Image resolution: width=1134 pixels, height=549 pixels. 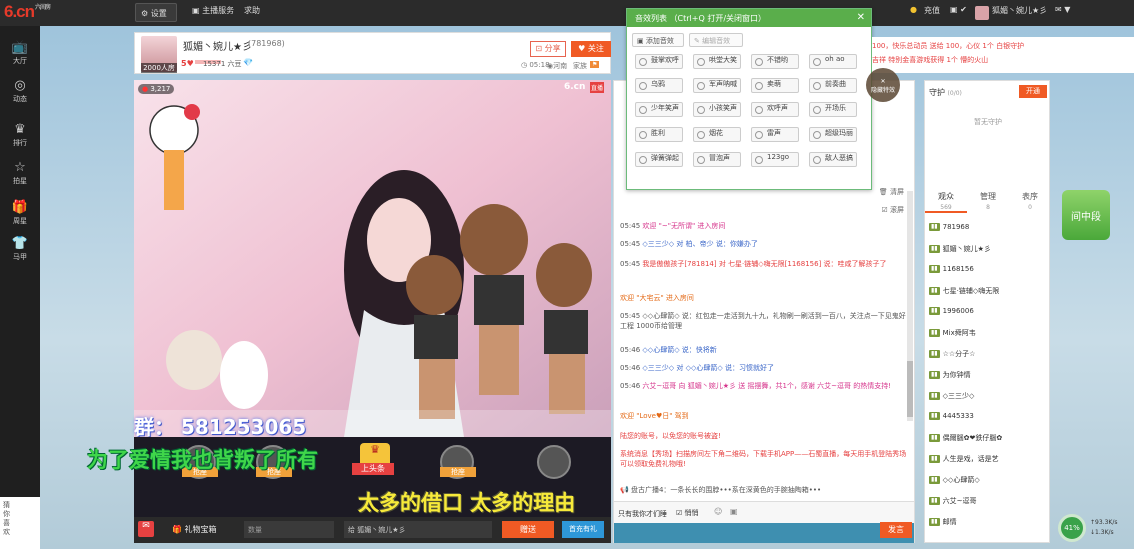 What do you see at coordinates (528, 529) in the screenshot?
I see `send-gift-button: 赠送` at bounding box center [528, 529].